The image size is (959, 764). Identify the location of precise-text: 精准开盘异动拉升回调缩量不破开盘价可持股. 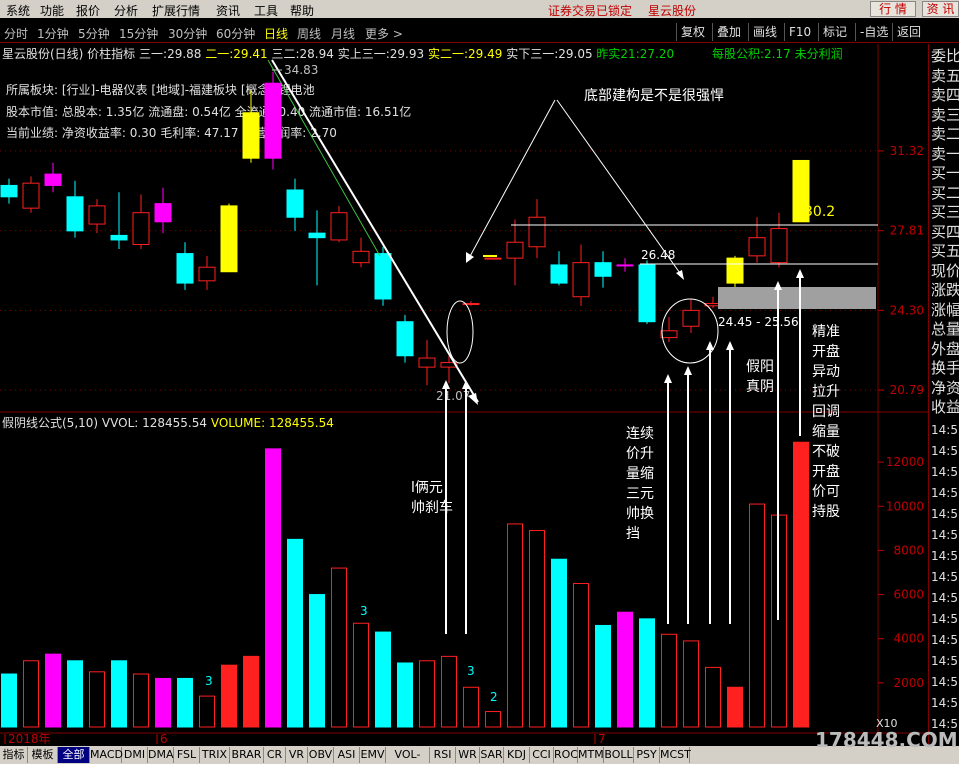
(826, 422).